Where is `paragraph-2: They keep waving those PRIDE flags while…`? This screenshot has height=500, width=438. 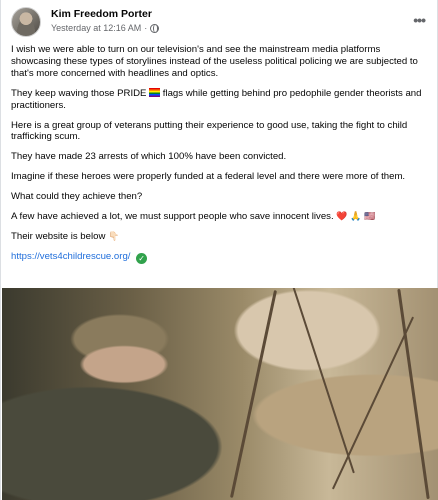 paragraph-2: They keep waving those PRIDE flags while… is located at coordinates (216, 99).